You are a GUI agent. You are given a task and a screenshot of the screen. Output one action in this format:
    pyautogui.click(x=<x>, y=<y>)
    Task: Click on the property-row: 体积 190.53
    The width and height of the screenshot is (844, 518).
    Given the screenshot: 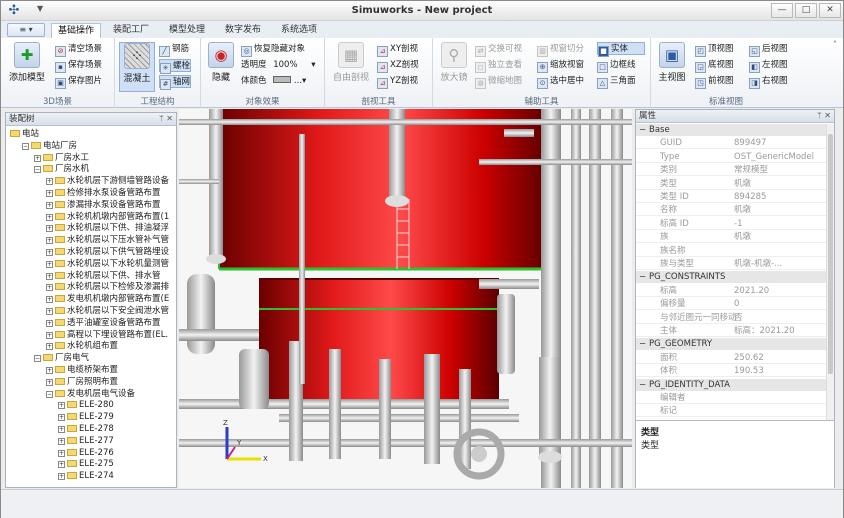 What is the action you would take?
    pyautogui.click(x=731, y=371)
    